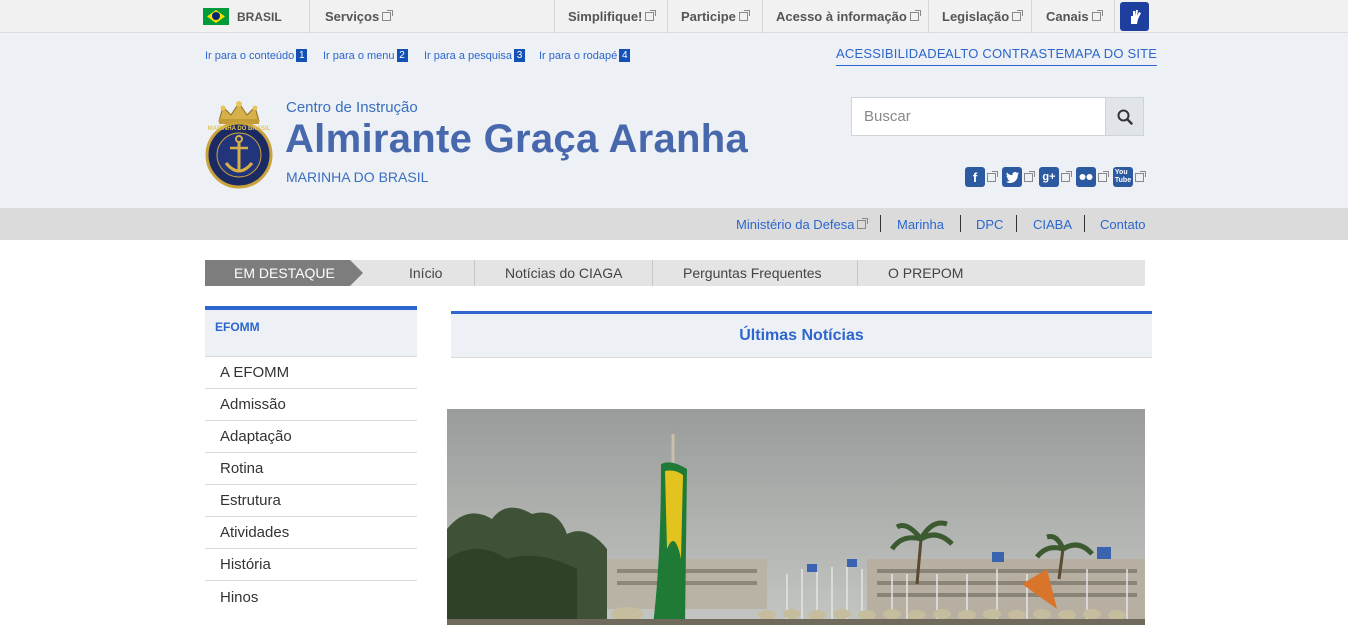 Image resolution: width=1348 pixels, height=625 pixels. I want to click on skip-label: Ir para o conteúdo, so click(250, 55).